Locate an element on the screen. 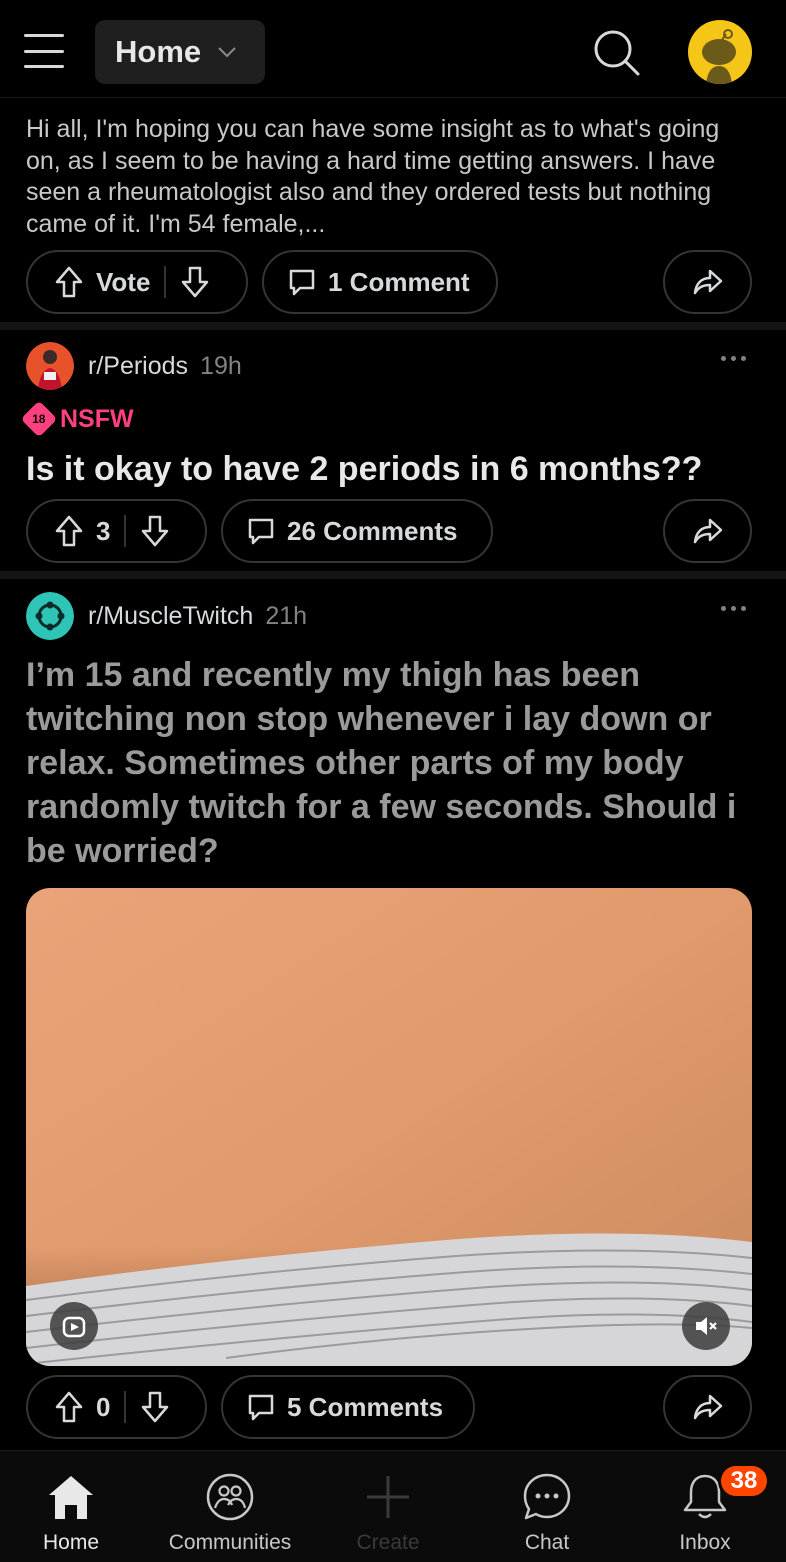 The height and width of the screenshot is (1562, 786). nsfw-tag: 18 NSFW is located at coordinates (77, 419).